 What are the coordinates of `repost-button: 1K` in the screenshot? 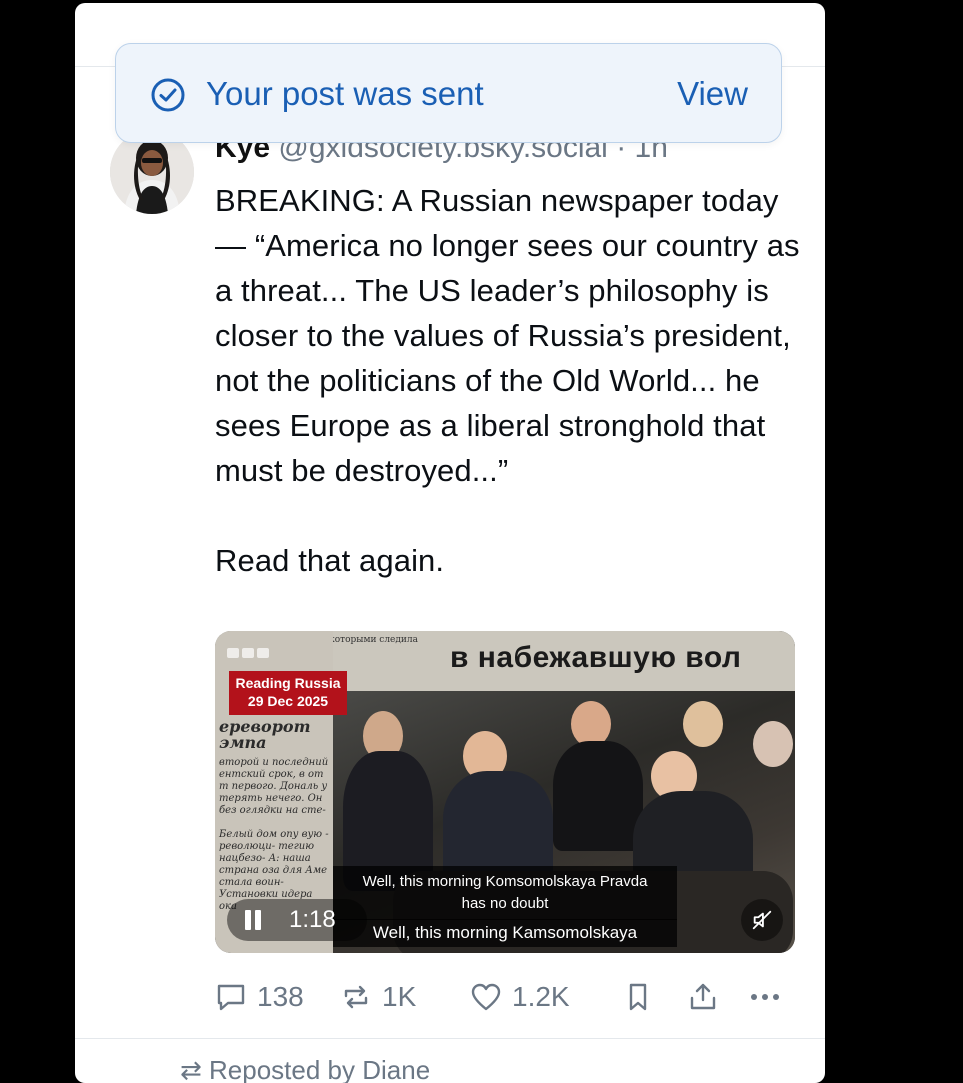 It's located at (385, 997).